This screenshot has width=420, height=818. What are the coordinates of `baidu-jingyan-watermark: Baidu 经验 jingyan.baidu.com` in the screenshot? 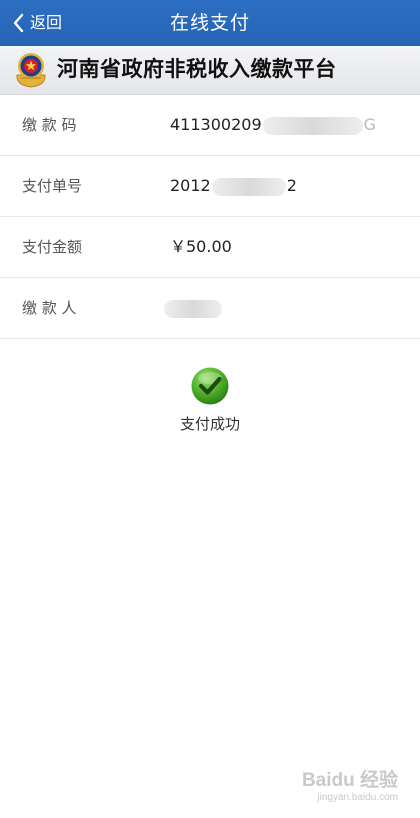 It's located at (350, 787).